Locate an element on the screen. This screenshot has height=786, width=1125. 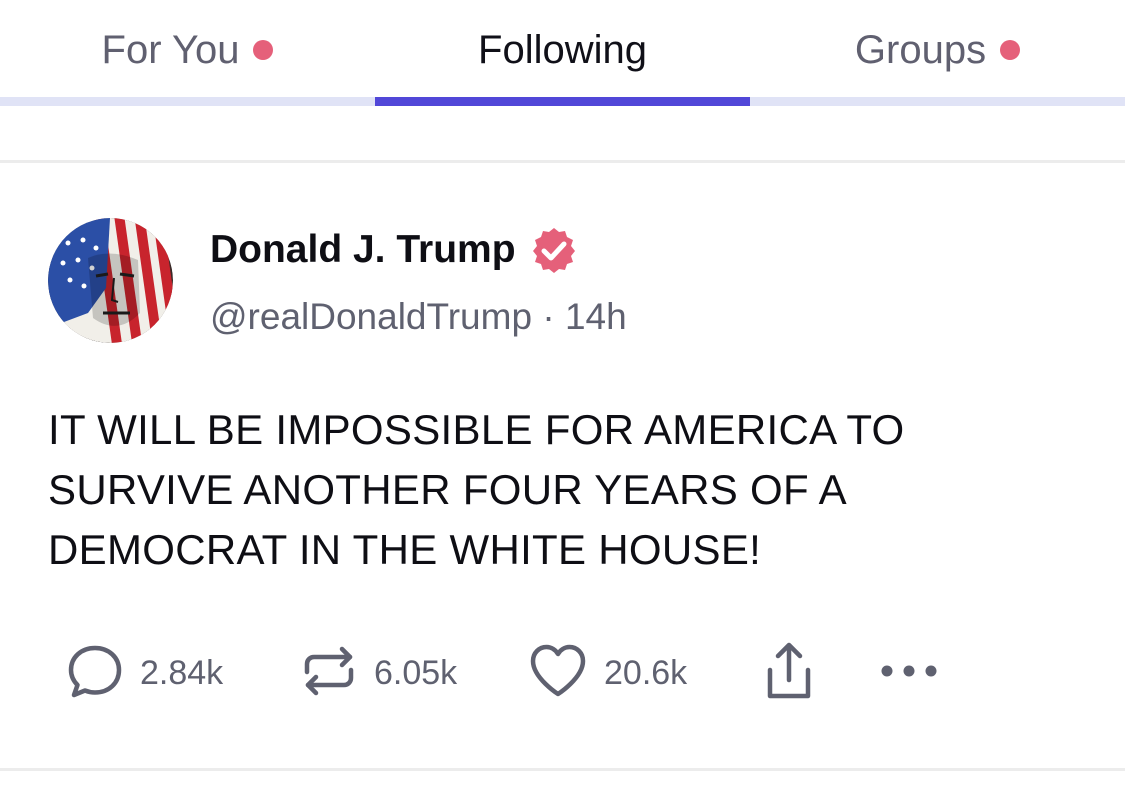
post-body-line: IT WILL BE IMPOSSIBLE FOR AMERICA TO is located at coordinates (476, 429).